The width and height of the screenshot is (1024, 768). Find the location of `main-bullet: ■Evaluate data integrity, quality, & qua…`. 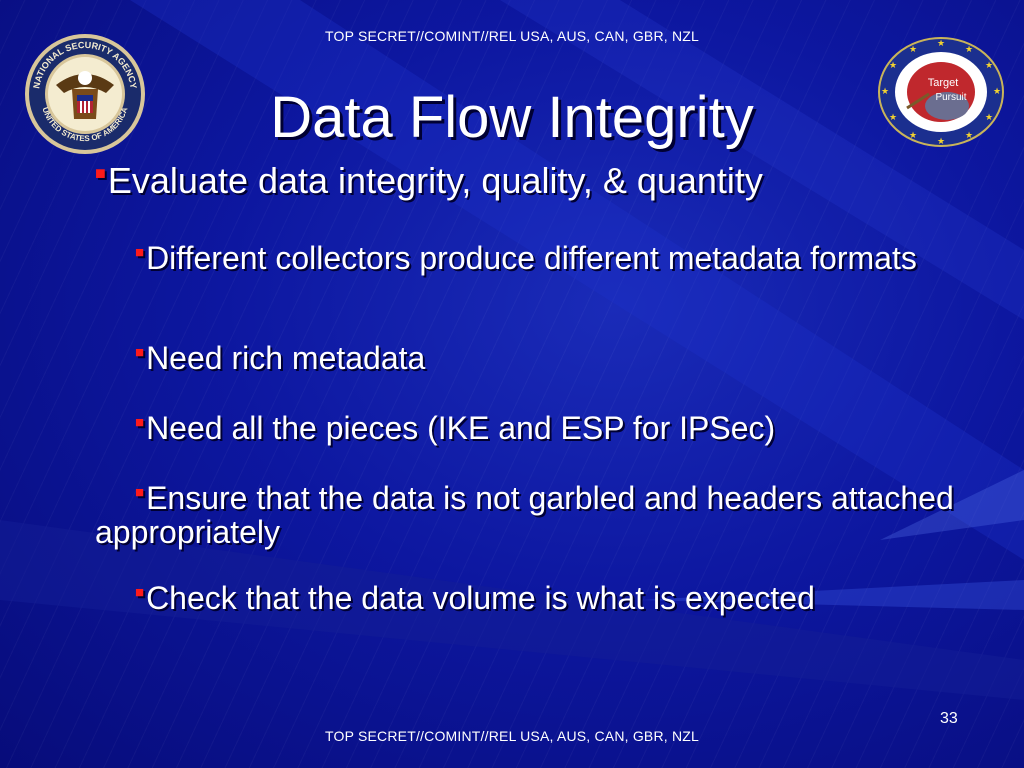

main-bullet: ■Evaluate data integrity, quality, & qua… is located at coordinates (429, 181).